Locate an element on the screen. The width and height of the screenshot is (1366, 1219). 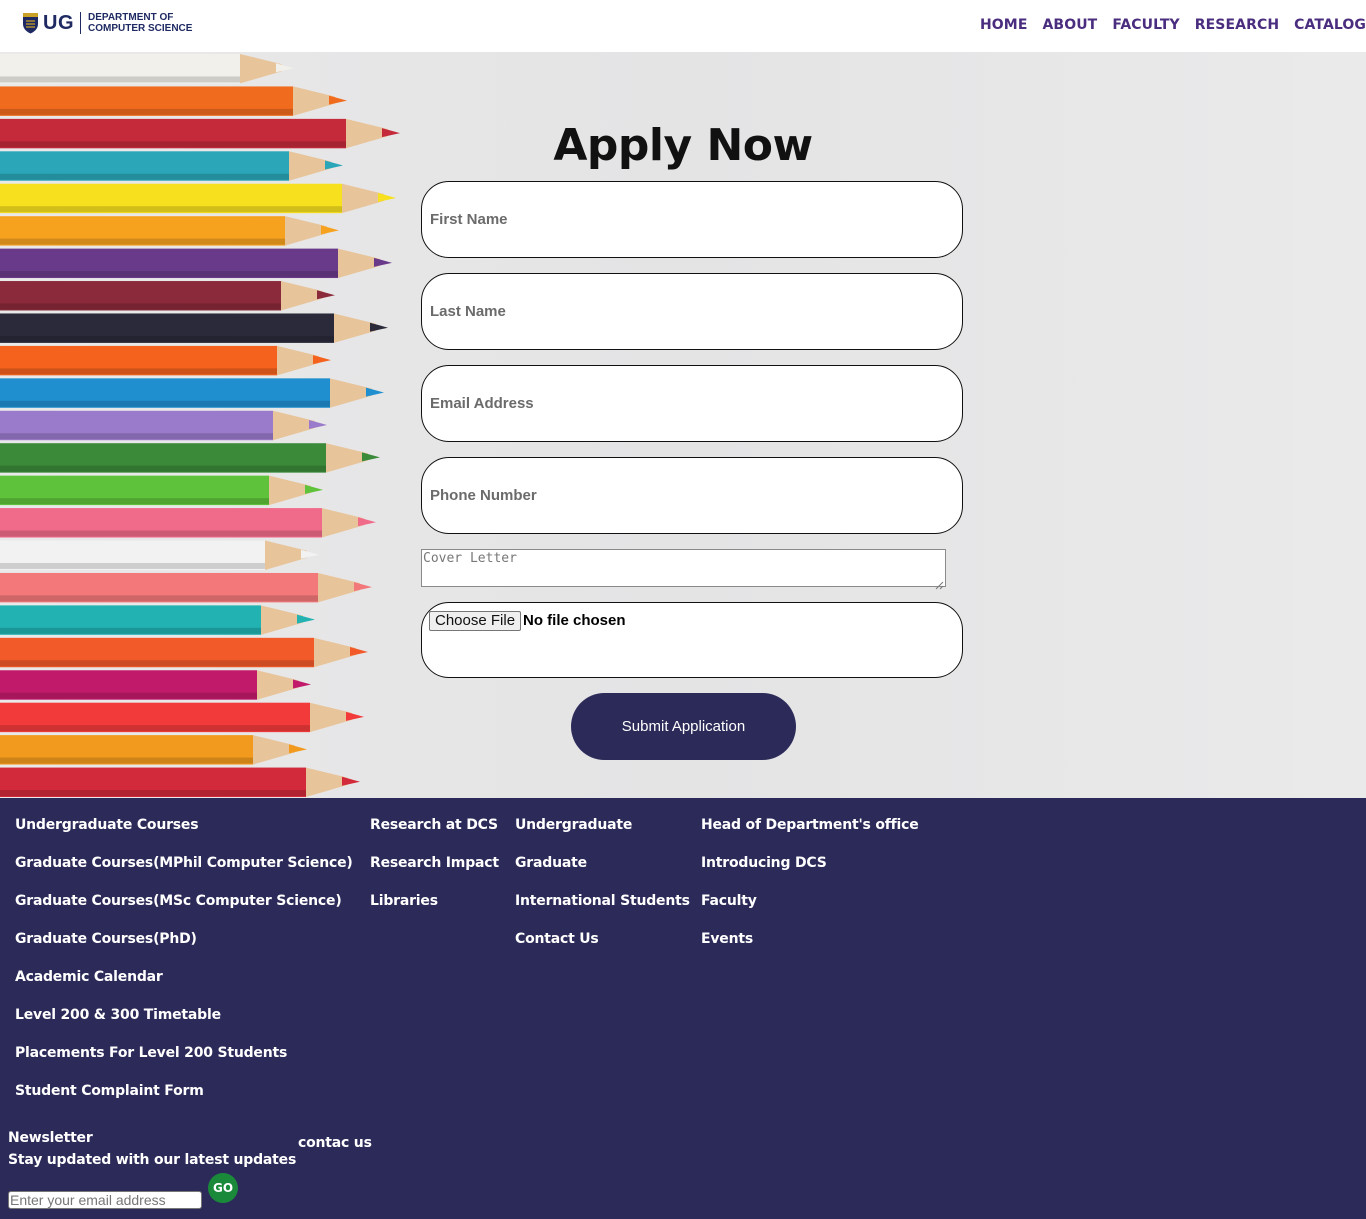
footer-link-contact: Contact Us is located at coordinates (602, 949).